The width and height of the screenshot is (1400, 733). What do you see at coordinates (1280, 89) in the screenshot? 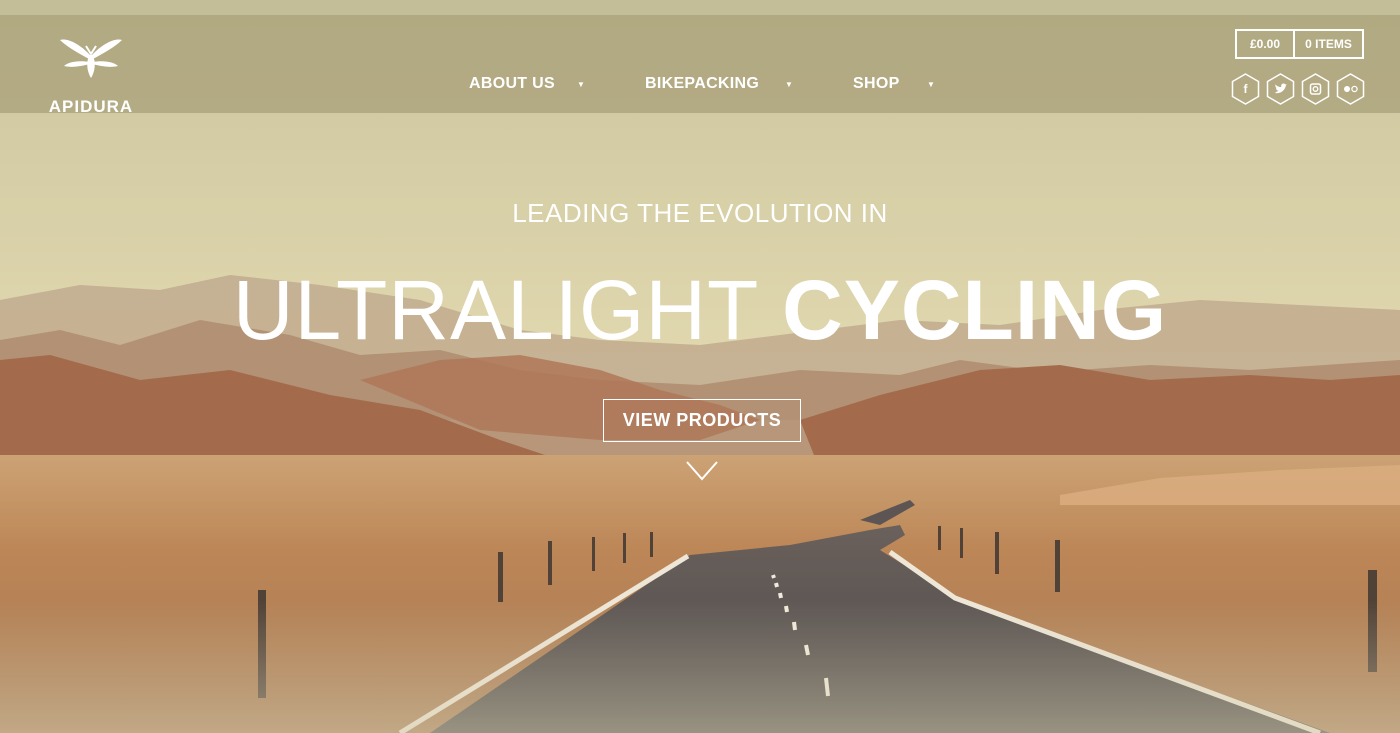
I see `twitter-icon` at bounding box center [1280, 89].